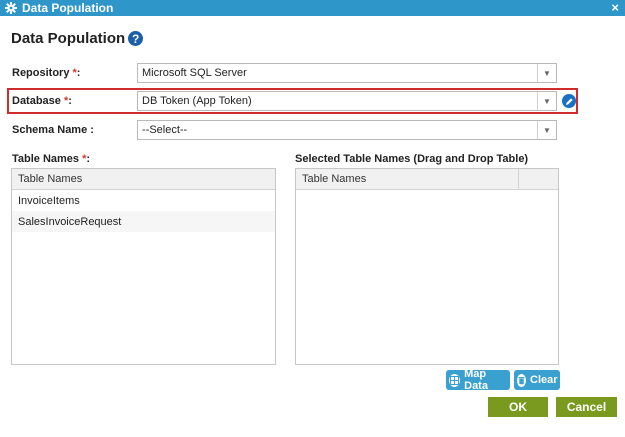 This screenshot has height=437, width=625. Describe the element at coordinates (68, 8) in the screenshot. I see `dialog-title: Data Population` at that location.